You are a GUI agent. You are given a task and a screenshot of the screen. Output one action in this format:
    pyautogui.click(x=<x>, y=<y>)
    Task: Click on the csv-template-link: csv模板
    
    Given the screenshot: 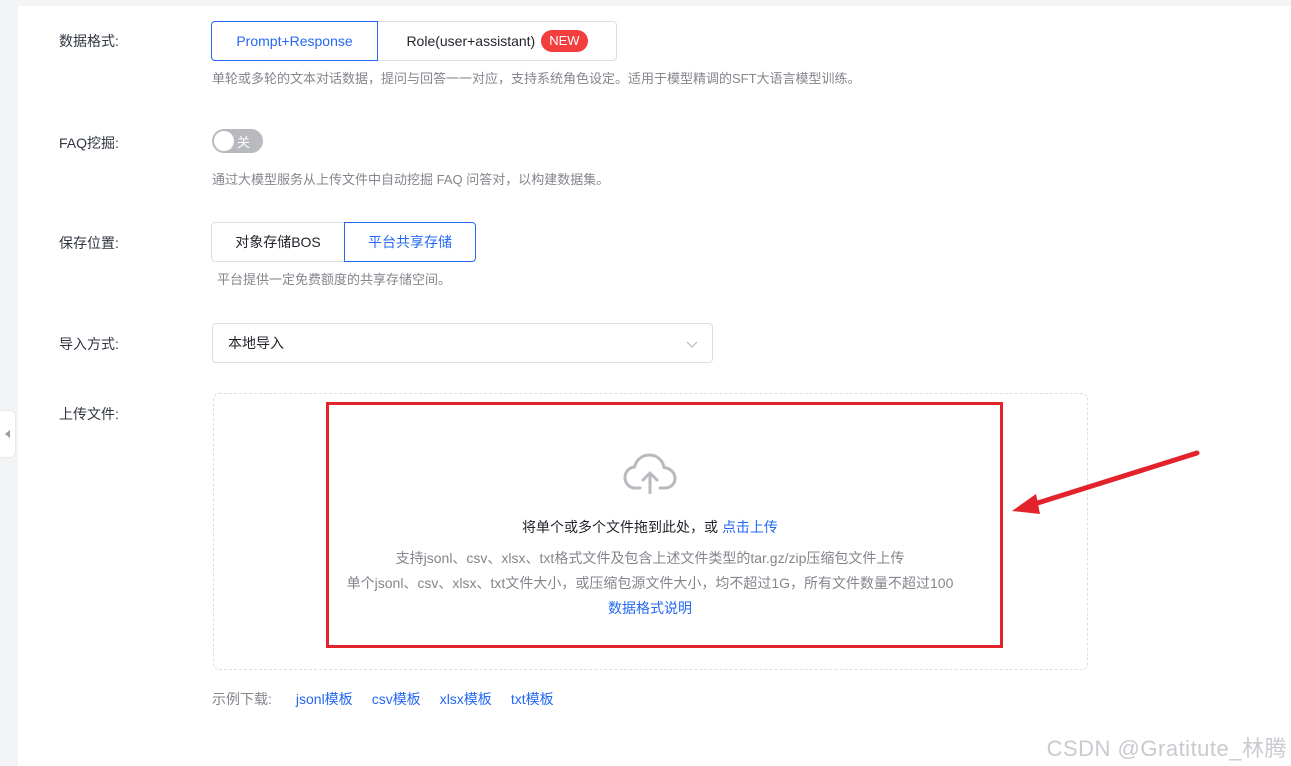 What is the action you would take?
    pyautogui.click(x=396, y=699)
    